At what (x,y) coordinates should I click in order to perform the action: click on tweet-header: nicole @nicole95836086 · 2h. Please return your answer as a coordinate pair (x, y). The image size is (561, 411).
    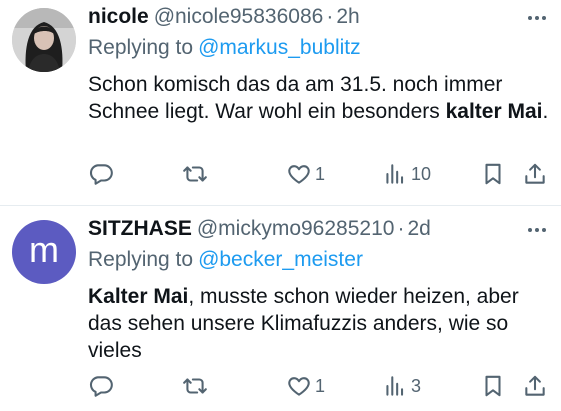
    Looking at the image, I should click on (318, 17).